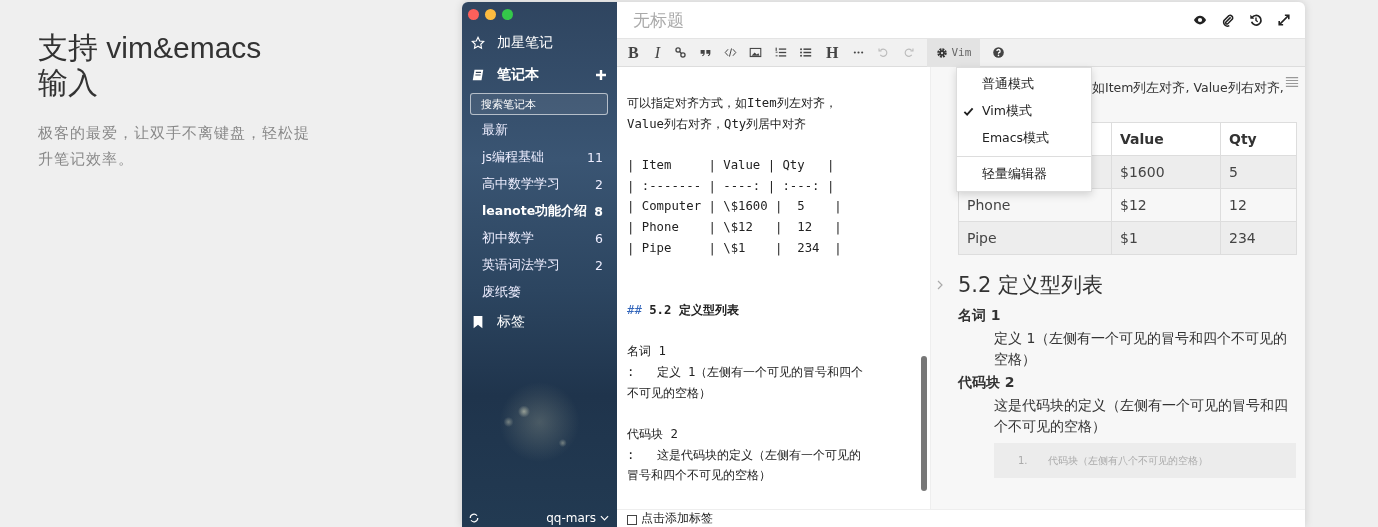  Describe the element at coordinates (1200, 20) in the screenshot. I see `eye-icon` at that location.